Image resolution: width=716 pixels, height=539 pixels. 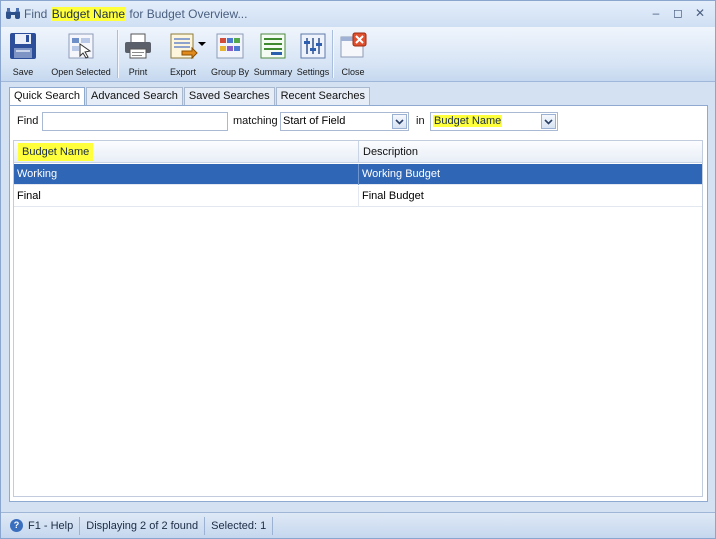 I want to click on table-row: Final Final Budget, so click(x=358, y=196).